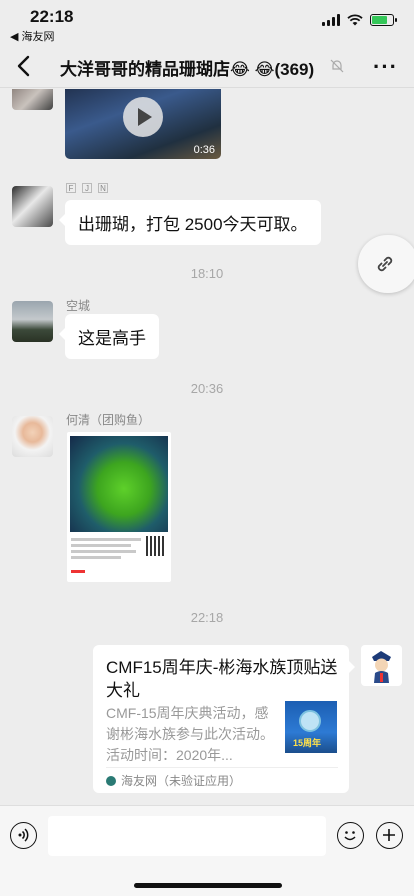 The width and height of the screenshot is (414, 896). I want to click on card-source-label: 海友网（未验证应用）, so click(181, 781).